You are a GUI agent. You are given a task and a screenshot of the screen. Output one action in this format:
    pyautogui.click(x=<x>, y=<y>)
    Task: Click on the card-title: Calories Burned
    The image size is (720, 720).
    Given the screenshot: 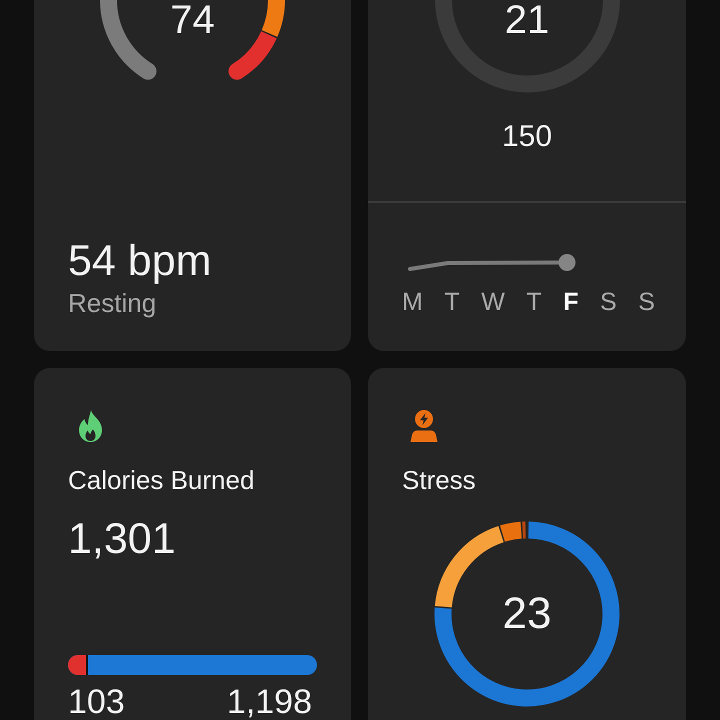 What is the action you would take?
    pyautogui.click(x=161, y=480)
    